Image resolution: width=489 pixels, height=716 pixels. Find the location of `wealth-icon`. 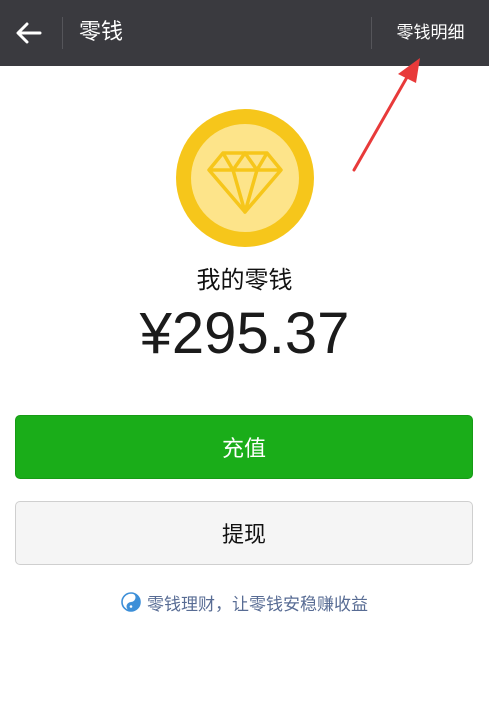

wealth-icon is located at coordinates (131, 602).